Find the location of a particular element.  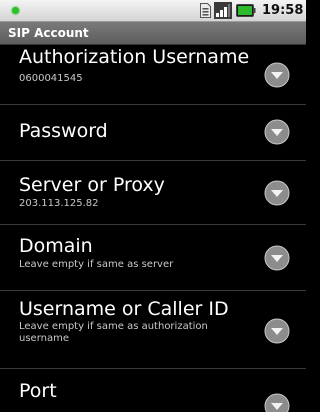

signal-strength-icon is located at coordinates (223, 10).